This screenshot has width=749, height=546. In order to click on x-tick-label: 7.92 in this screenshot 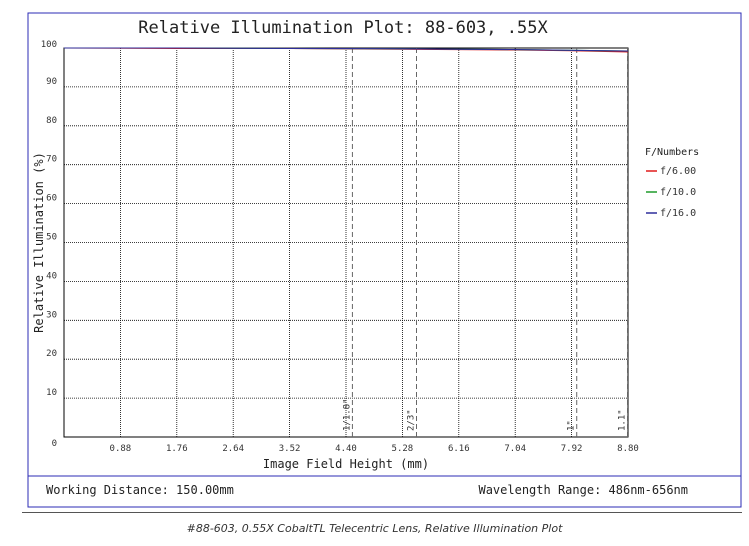, I will do `click(572, 449)`.